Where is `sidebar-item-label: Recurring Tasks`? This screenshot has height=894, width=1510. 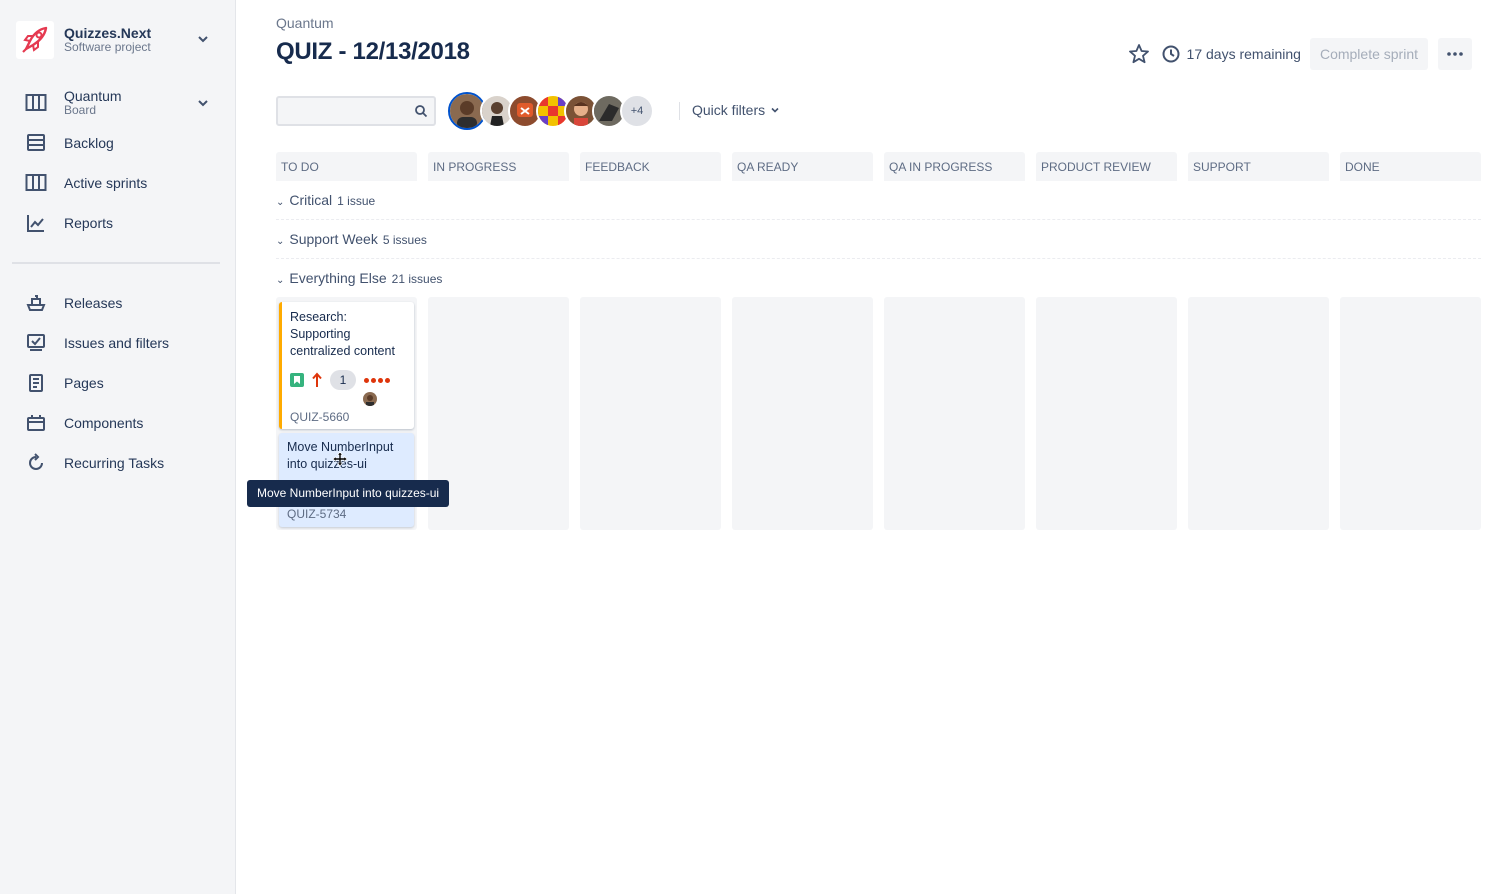 sidebar-item-label: Recurring Tasks is located at coordinates (114, 463).